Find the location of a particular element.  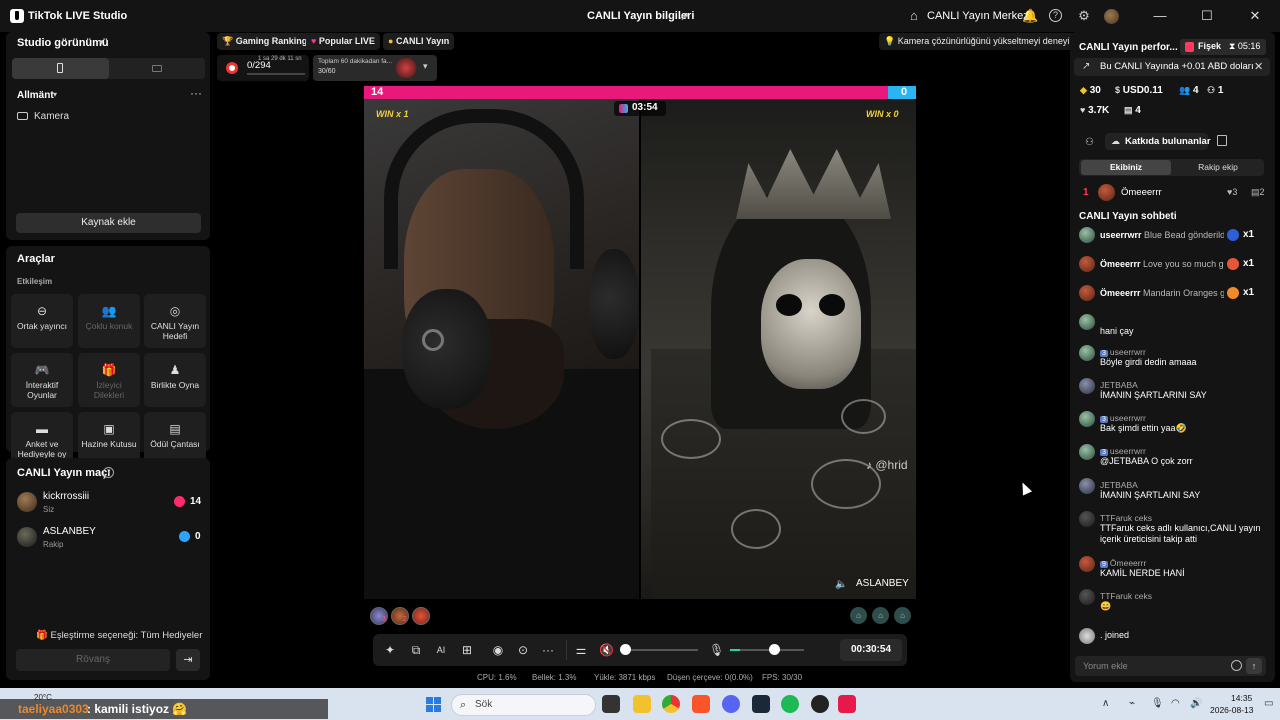

tab-our-team: Ekibiniz is located at coordinates (1126, 167).